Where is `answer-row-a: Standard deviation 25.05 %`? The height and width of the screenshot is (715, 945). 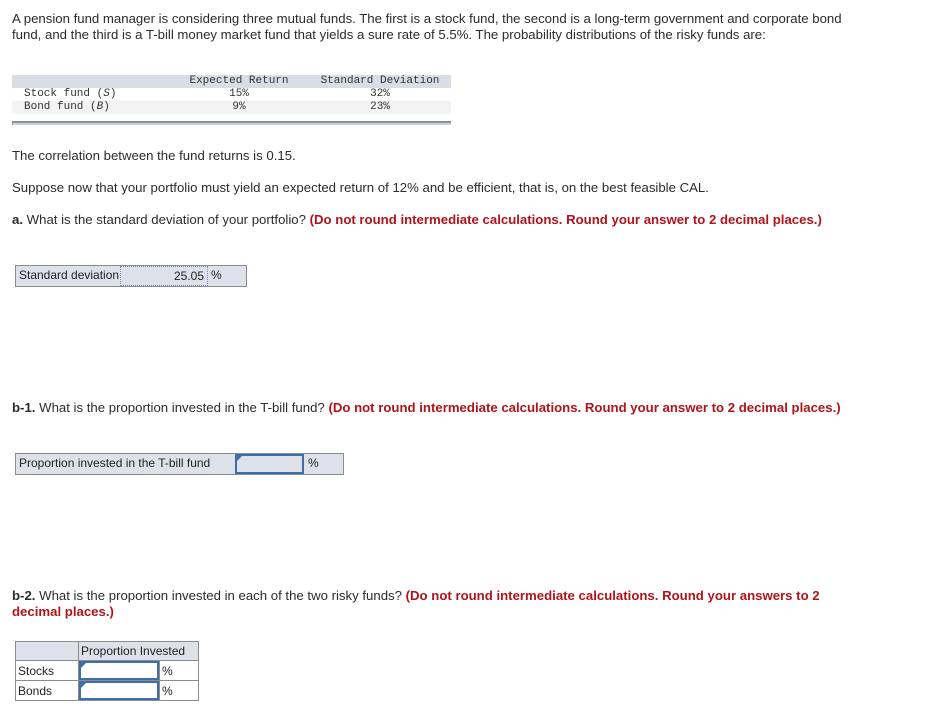 answer-row-a: Standard deviation 25.05 % is located at coordinates (131, 276).